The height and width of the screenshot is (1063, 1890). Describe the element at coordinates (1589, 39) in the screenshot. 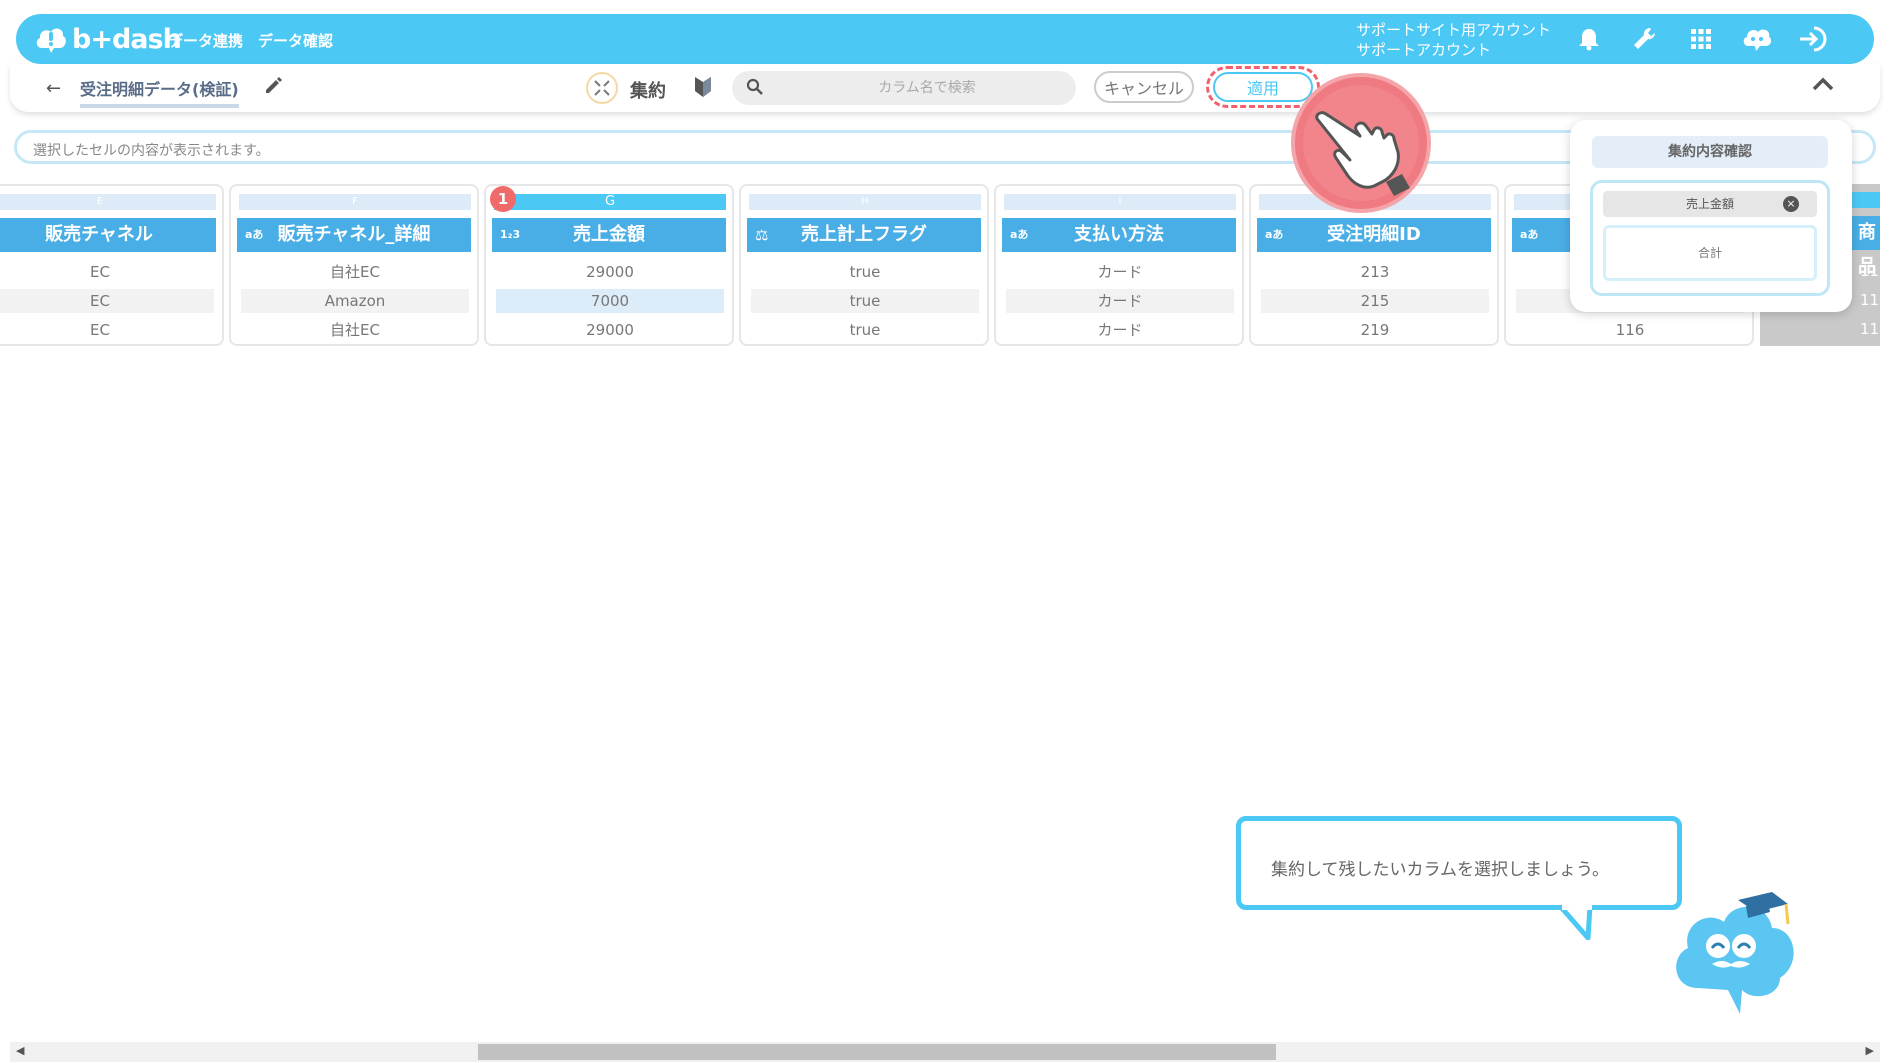

I see `bell-icon` at that location.